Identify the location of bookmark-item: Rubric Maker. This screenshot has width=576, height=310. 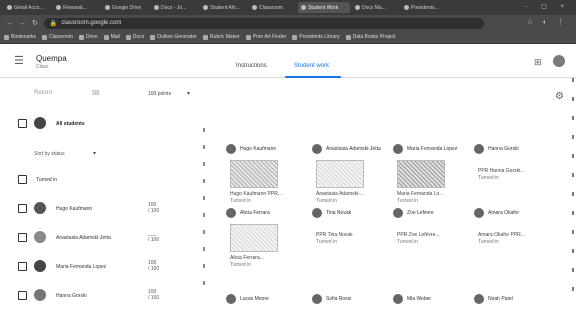
(221, 37).